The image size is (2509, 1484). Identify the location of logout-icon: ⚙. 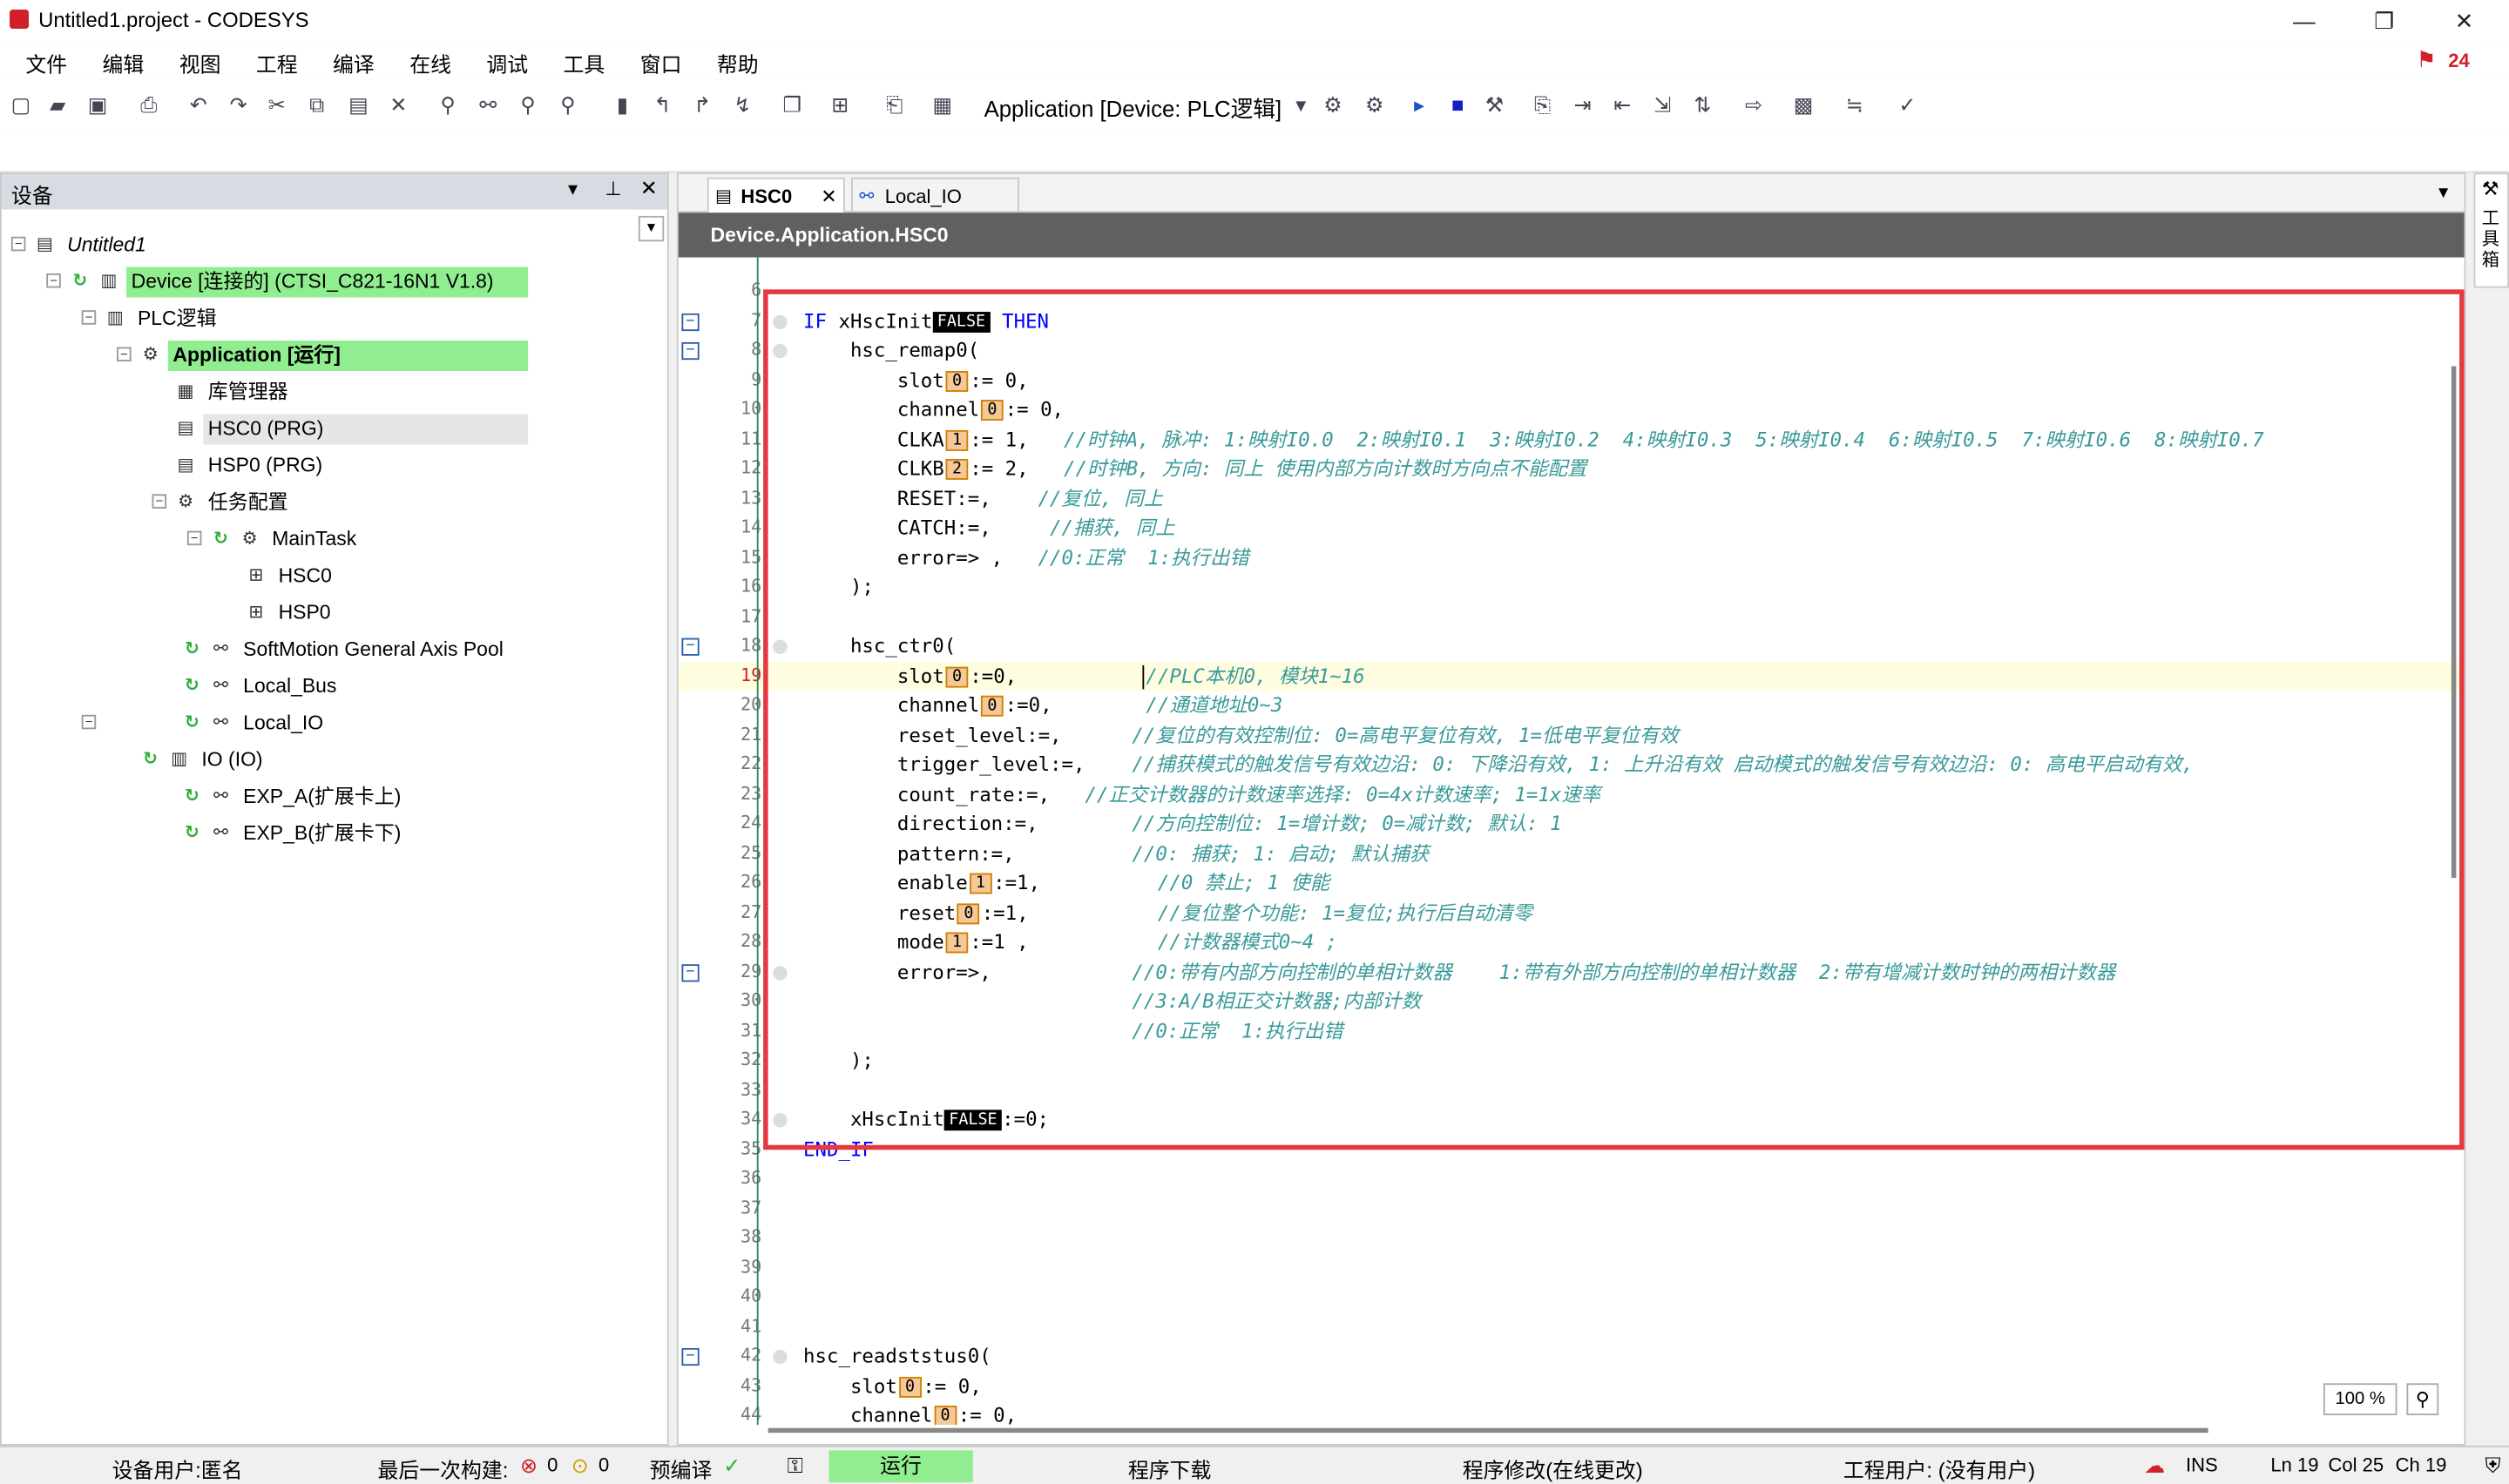
(1374, 105).